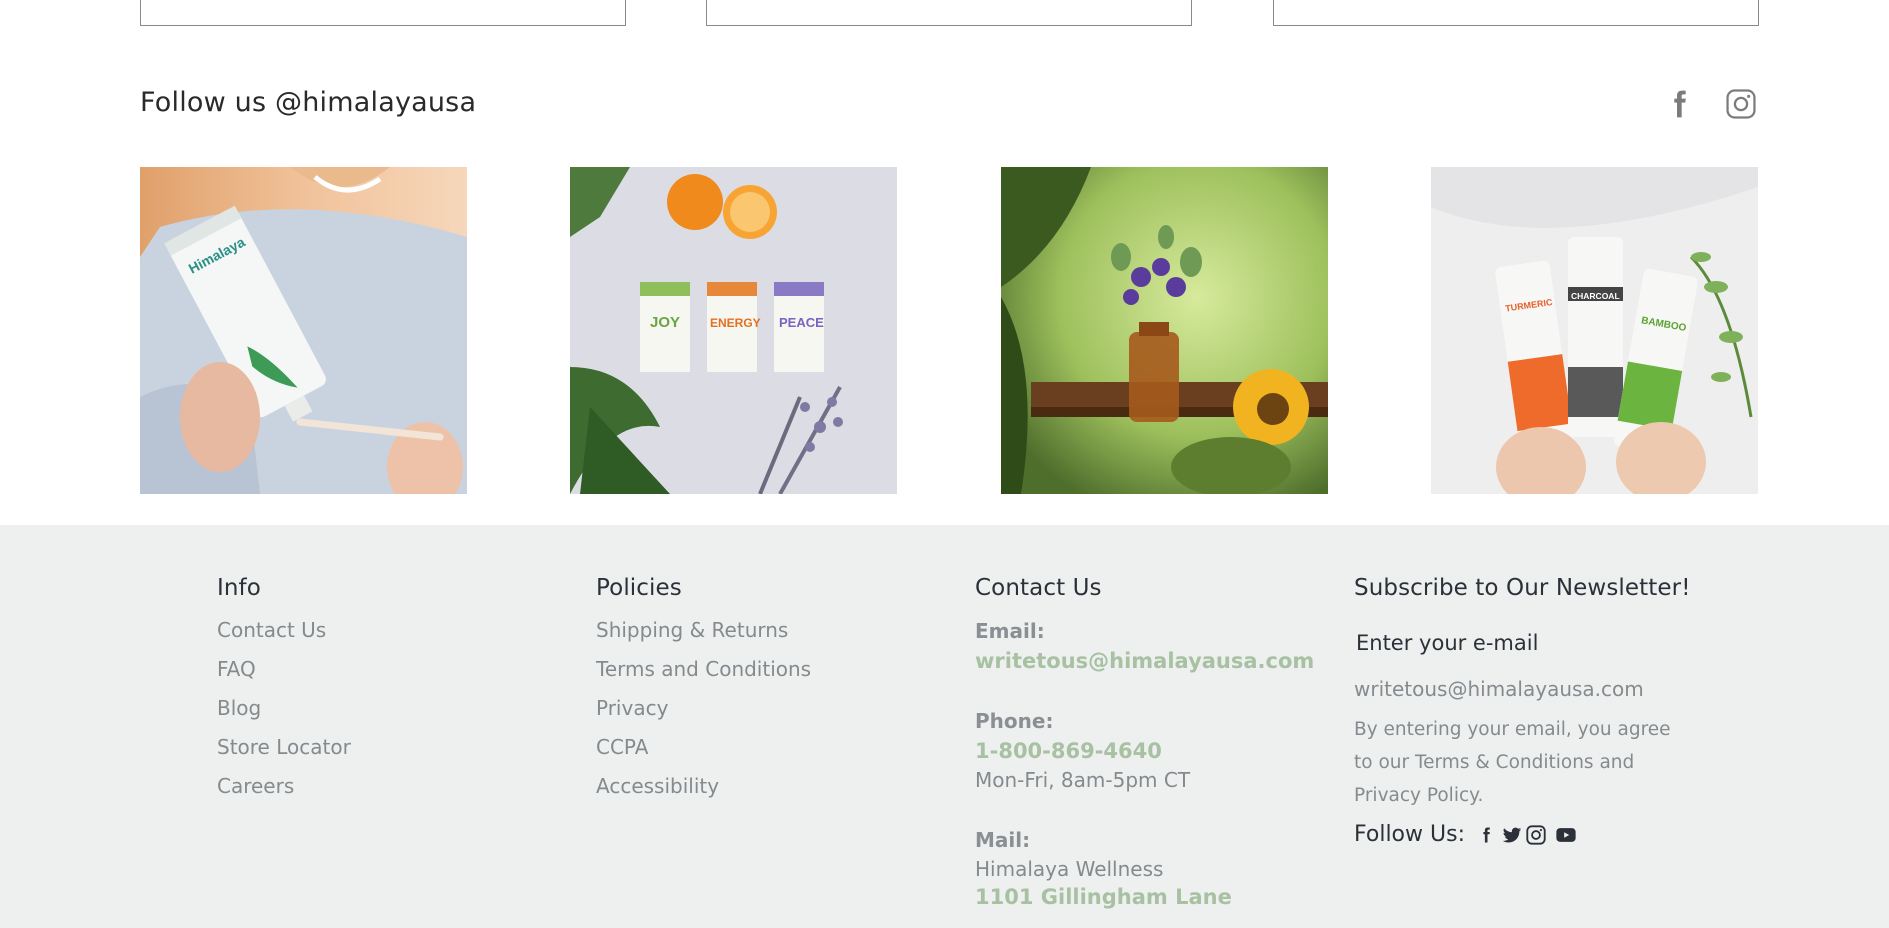  Describe the element at coordinates (284, 747) in the screenshot. I see `footer-link-store-locator: Store Locator` at that location.